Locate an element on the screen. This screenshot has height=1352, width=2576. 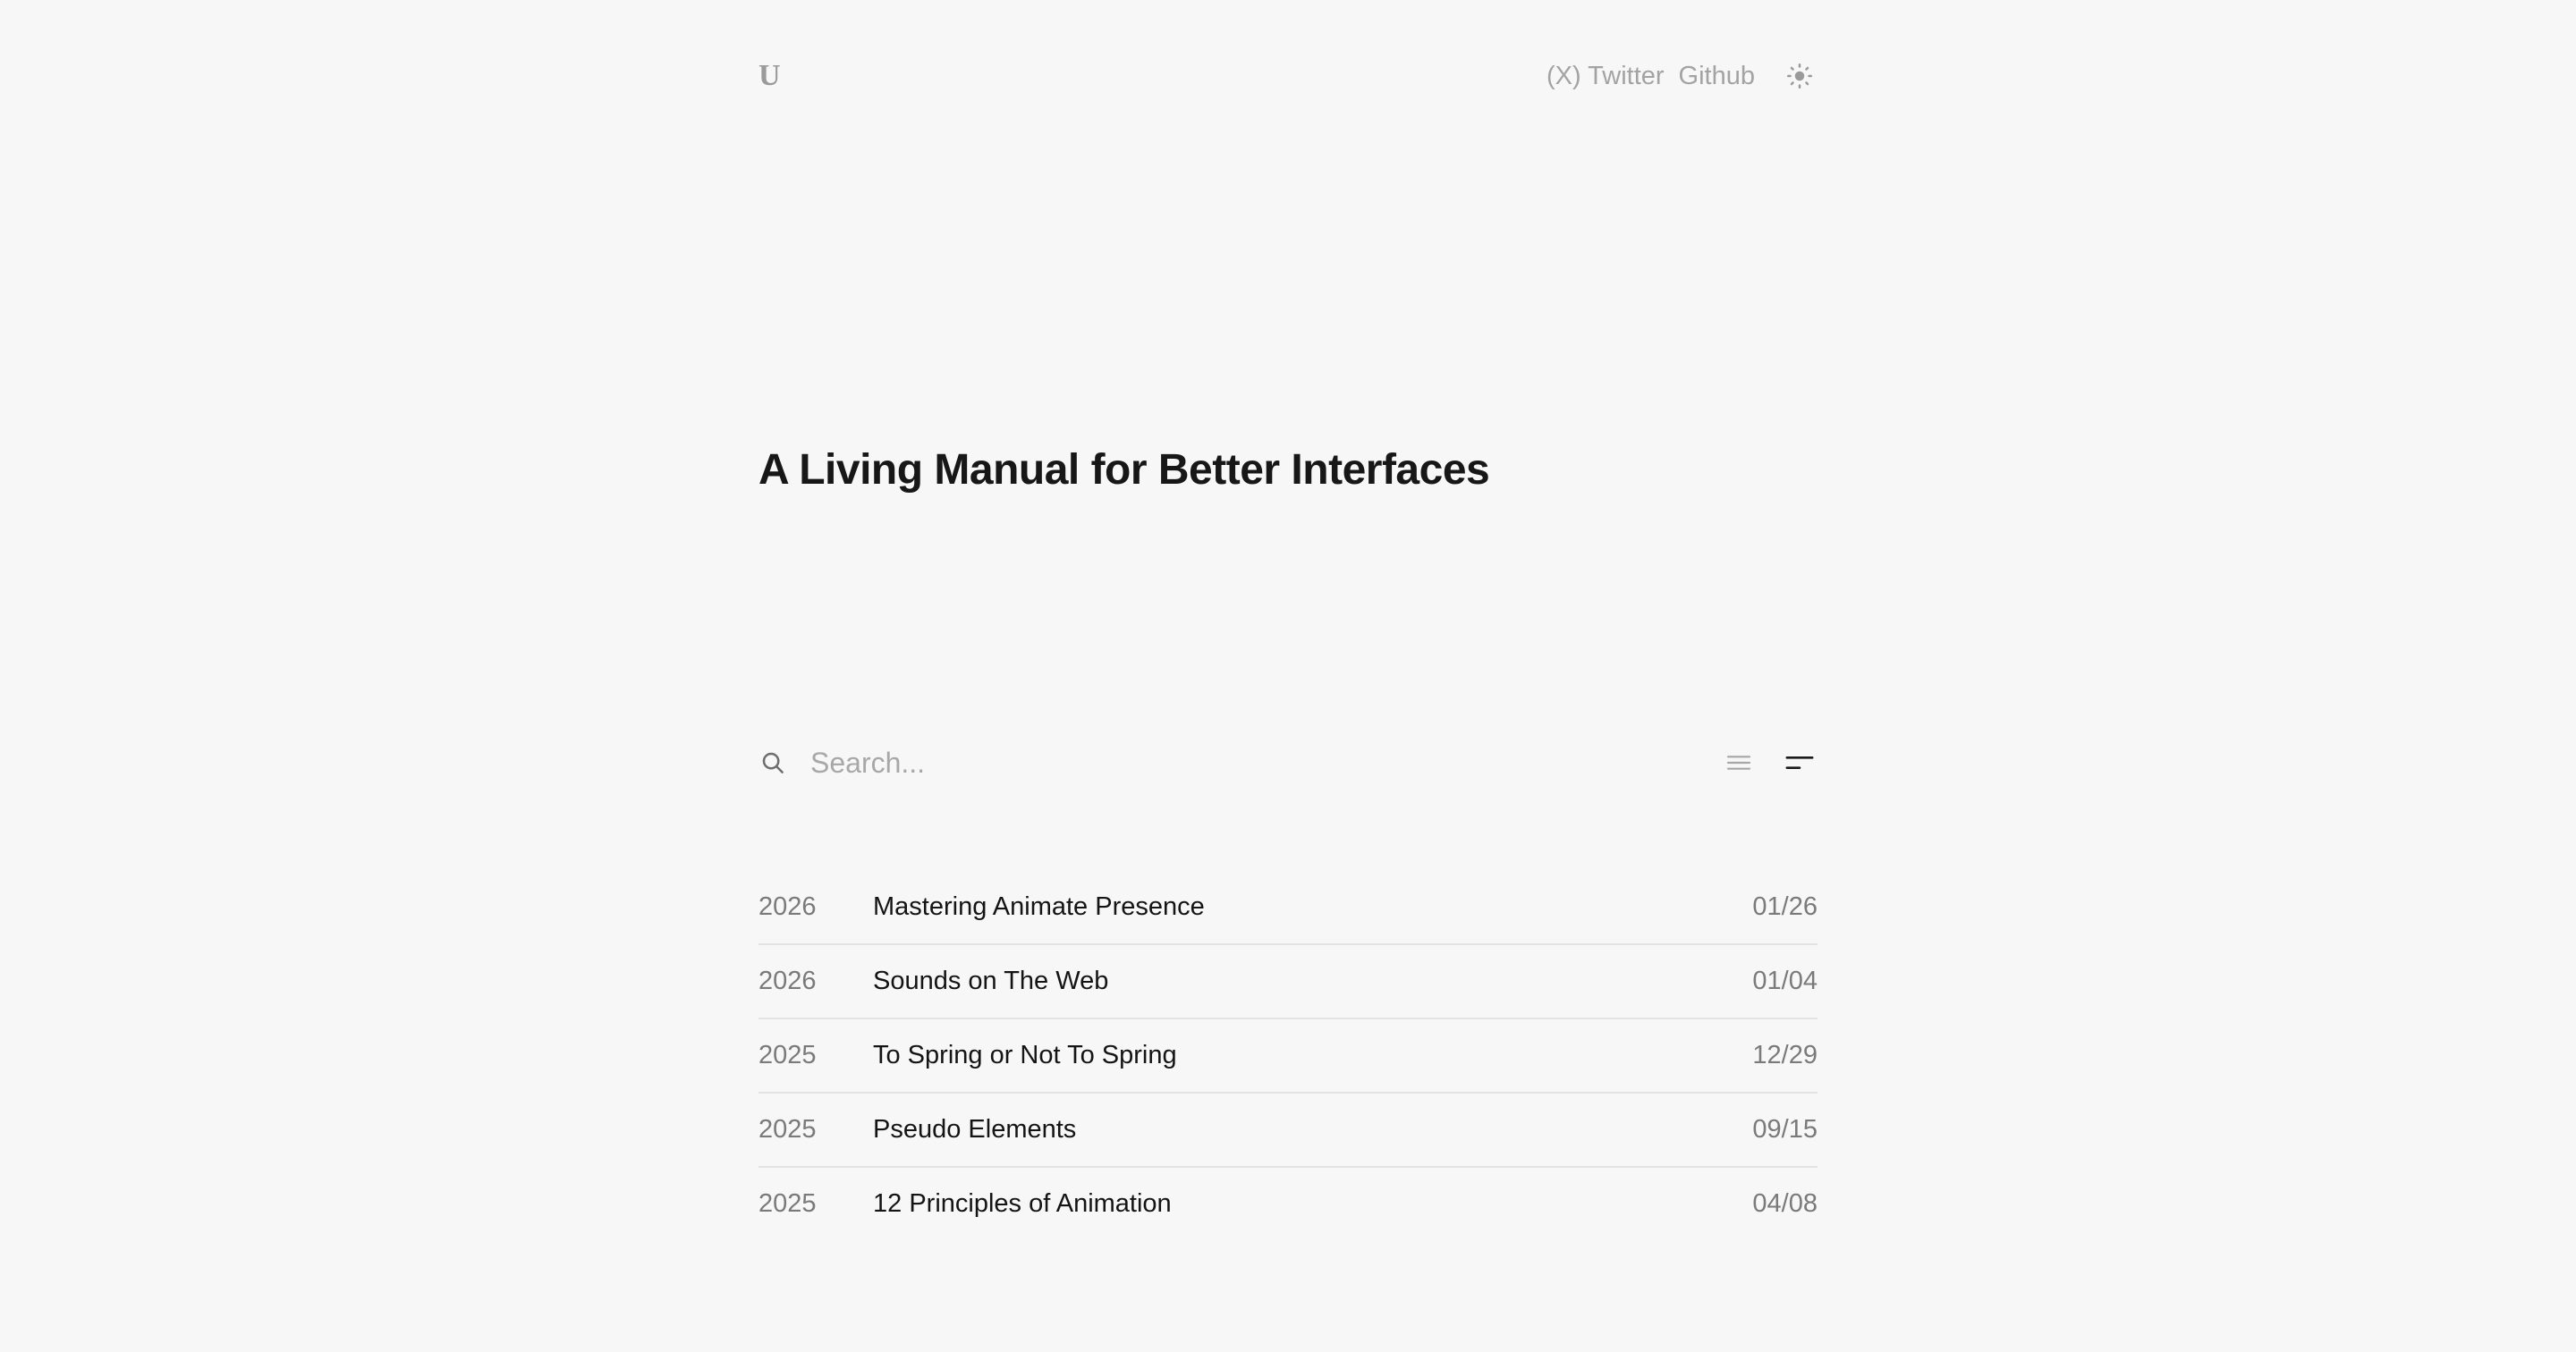
post-date: 01/26 is located at coordinates (1785, 906).